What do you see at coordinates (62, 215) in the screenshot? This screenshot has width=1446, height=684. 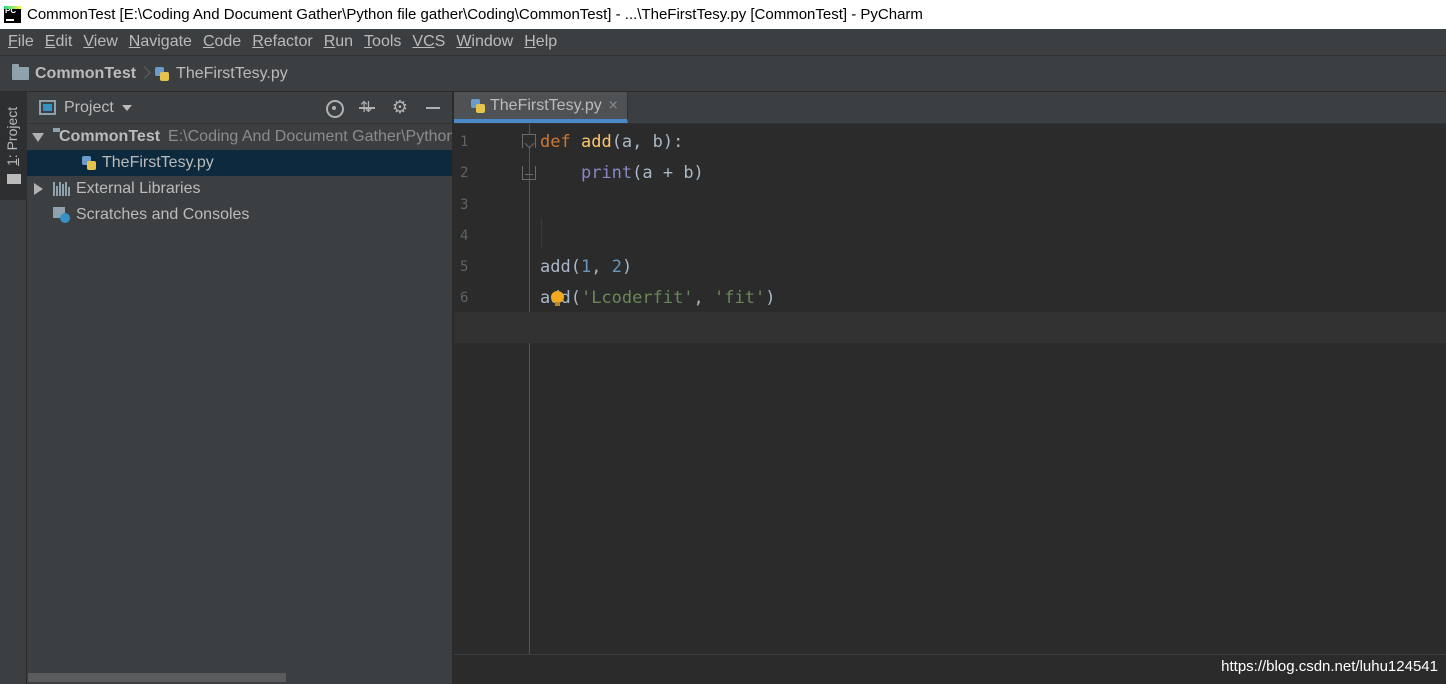 I see `scratches-icon` at bounding box center [62, 215].